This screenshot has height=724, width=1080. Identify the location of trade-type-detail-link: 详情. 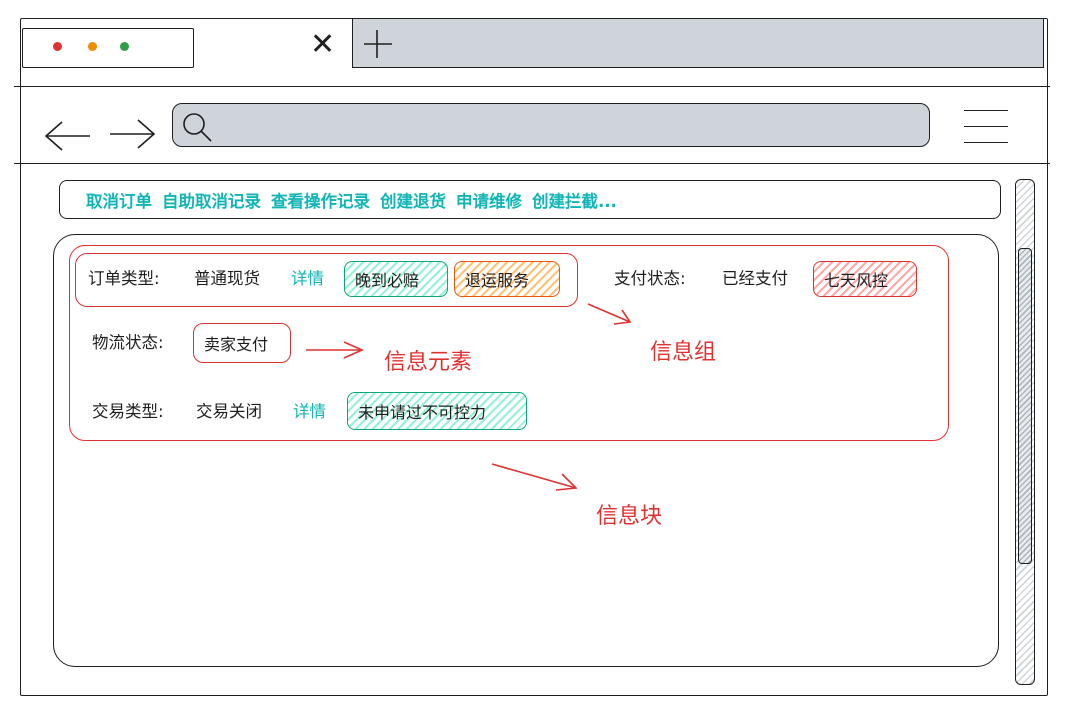
(309, 412).